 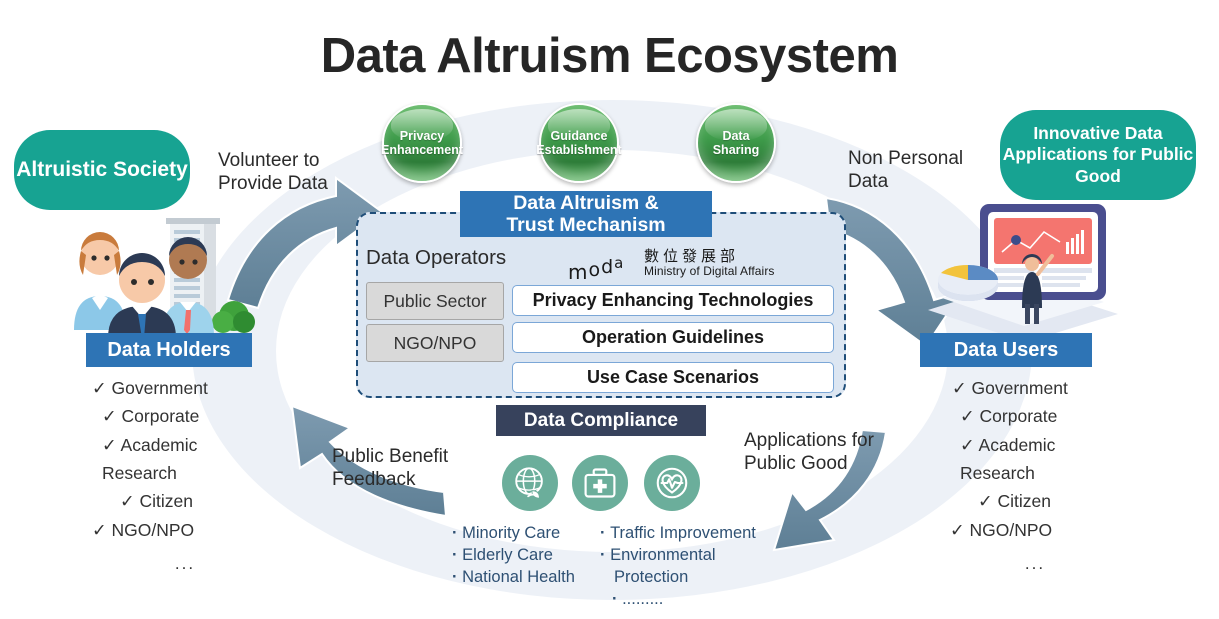 I want to click on label-applications-for-public-good: Applications for Public Good, so click(x=809, y=452).